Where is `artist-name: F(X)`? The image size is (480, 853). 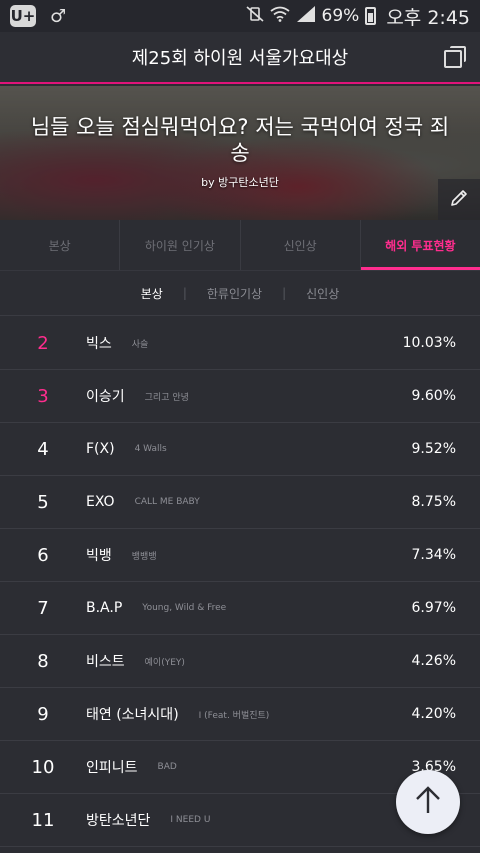 artist-name: F(X) is located at coordinates (100, 449).